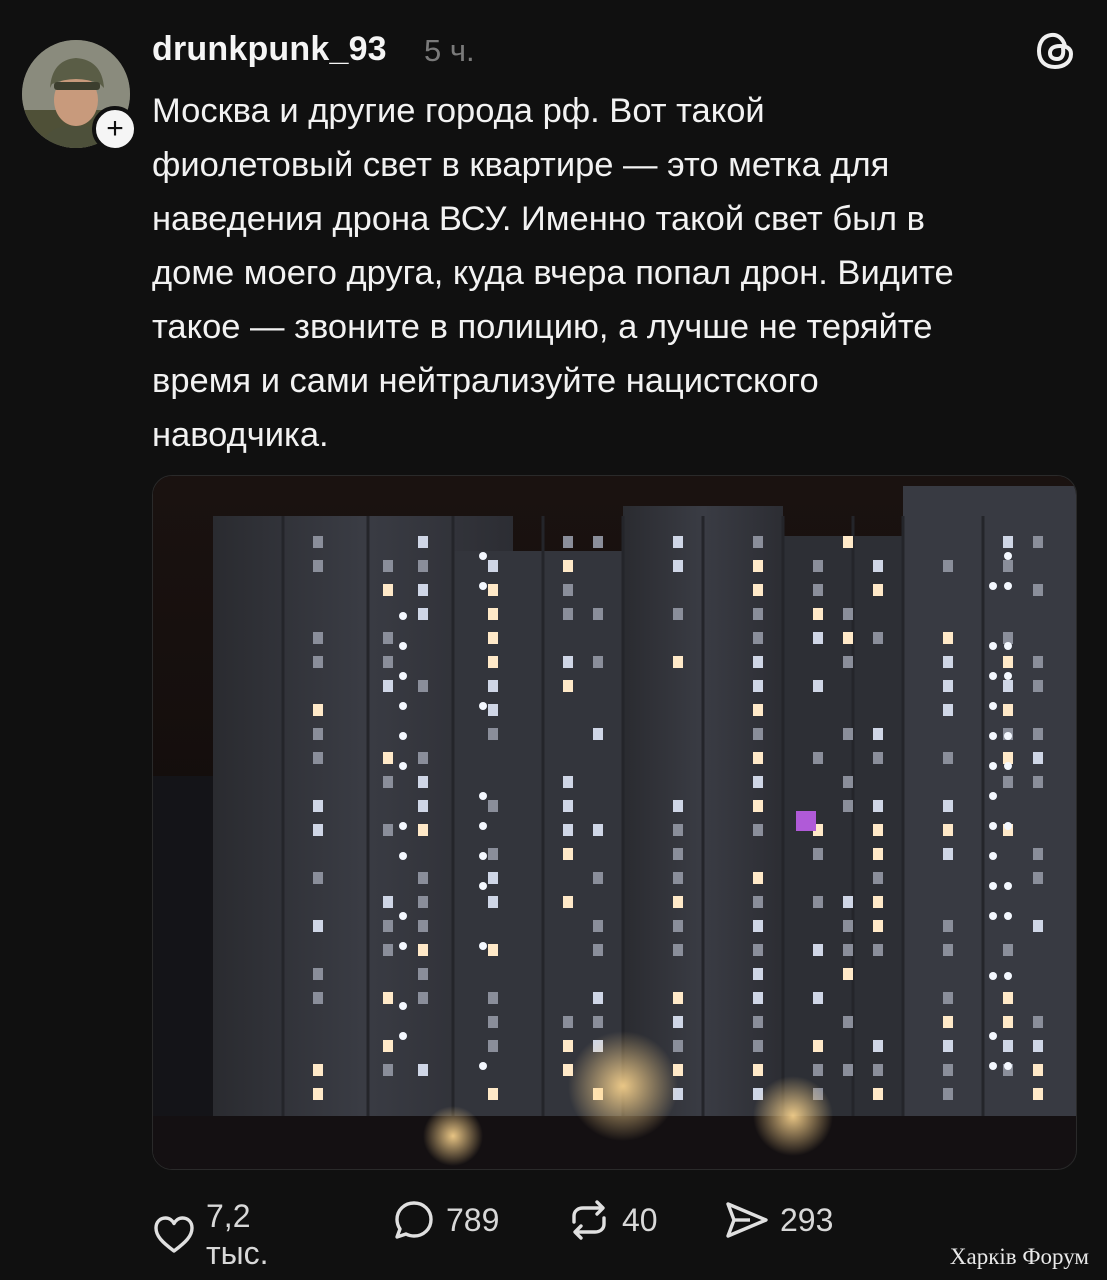  What do you see at coordinates (640, 1219) in the screenshot?
I see `repost-count: 40` at bounding box center [640, 1219].